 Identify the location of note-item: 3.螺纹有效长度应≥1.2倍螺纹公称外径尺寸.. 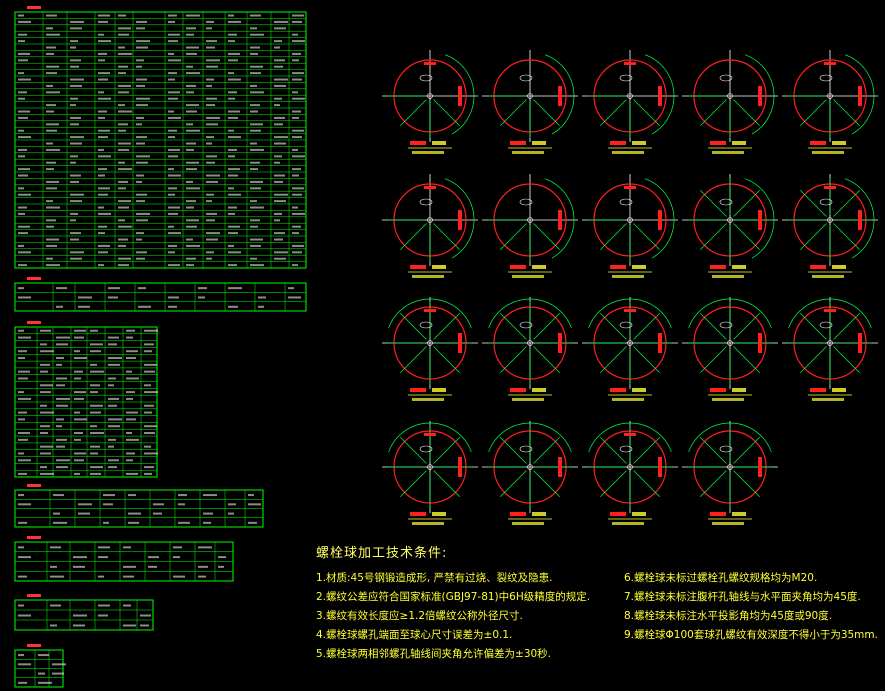
(419, 616).